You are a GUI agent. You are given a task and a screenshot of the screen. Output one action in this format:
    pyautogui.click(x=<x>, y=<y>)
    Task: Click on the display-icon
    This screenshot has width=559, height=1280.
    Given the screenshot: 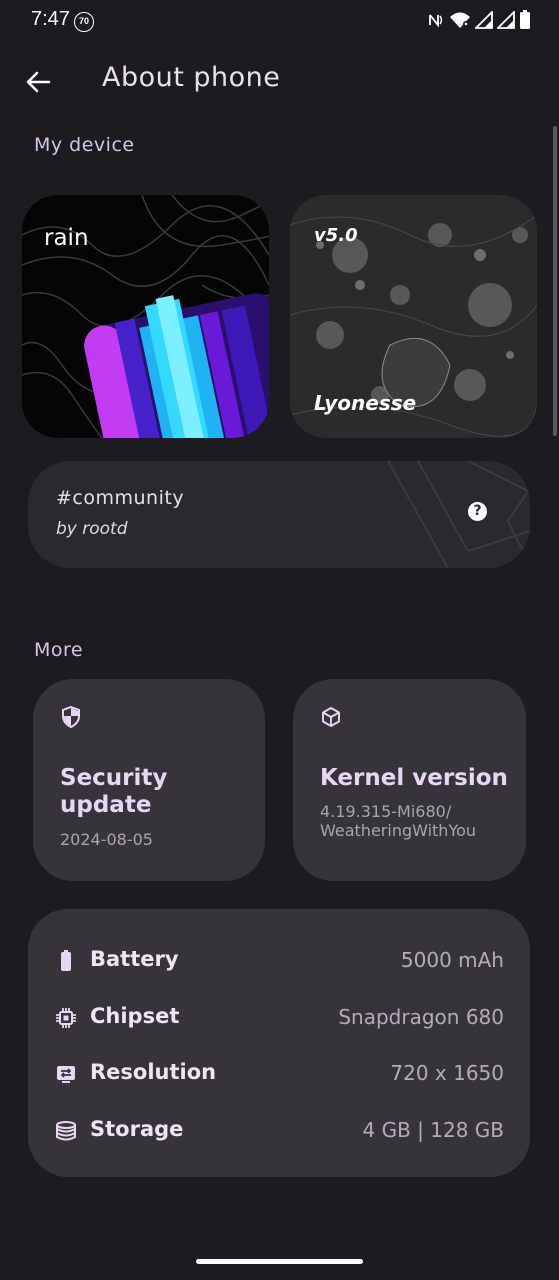 What is the action you would take?
    pyautogui.click(x=66, y=1074)
    